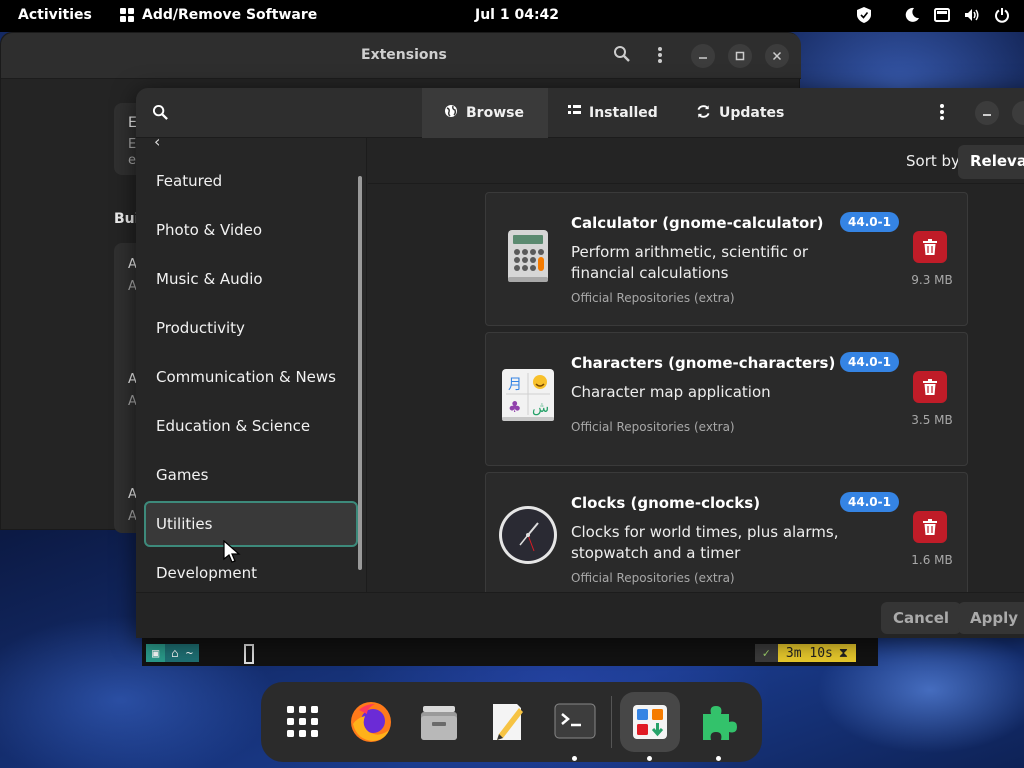 Image resolution: width=1024 pixels, height=768 pixels. What do you see at coordinates (933, 15) in the screenshot?
I see `system-tray` at bounding box center [933, 15].